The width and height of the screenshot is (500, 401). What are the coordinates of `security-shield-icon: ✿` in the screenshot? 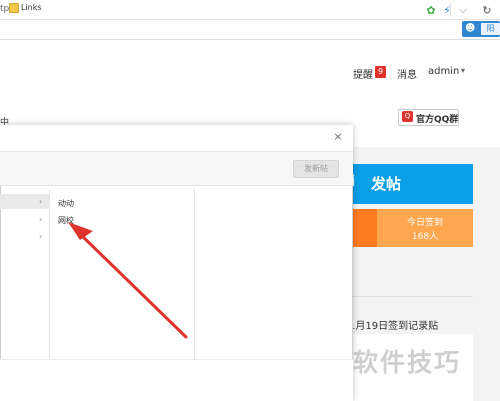 It's located at (431, 10).